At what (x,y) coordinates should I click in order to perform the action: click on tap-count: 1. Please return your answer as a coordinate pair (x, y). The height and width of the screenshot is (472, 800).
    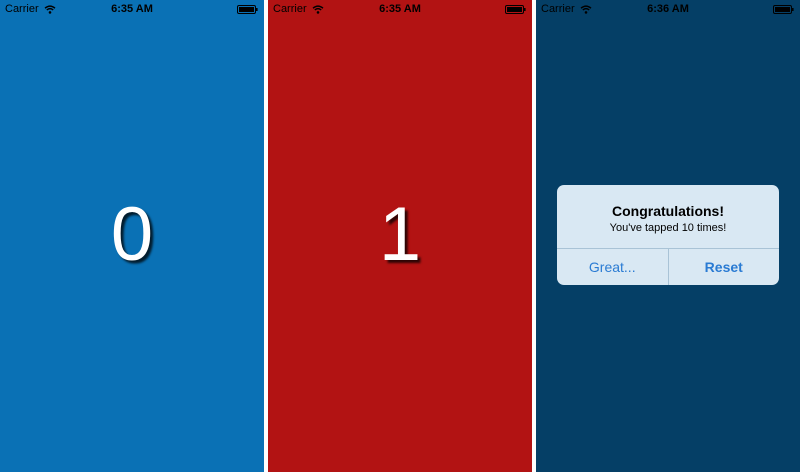
    Looking at the image, I should click on (400, 234).